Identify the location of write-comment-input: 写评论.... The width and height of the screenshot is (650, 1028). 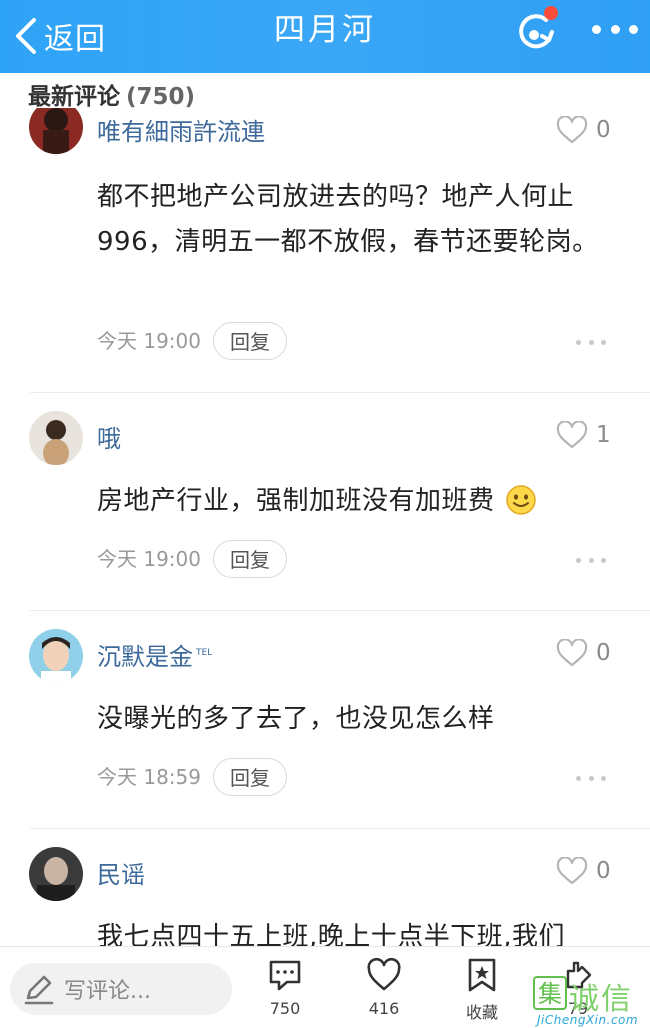
(121, 989).